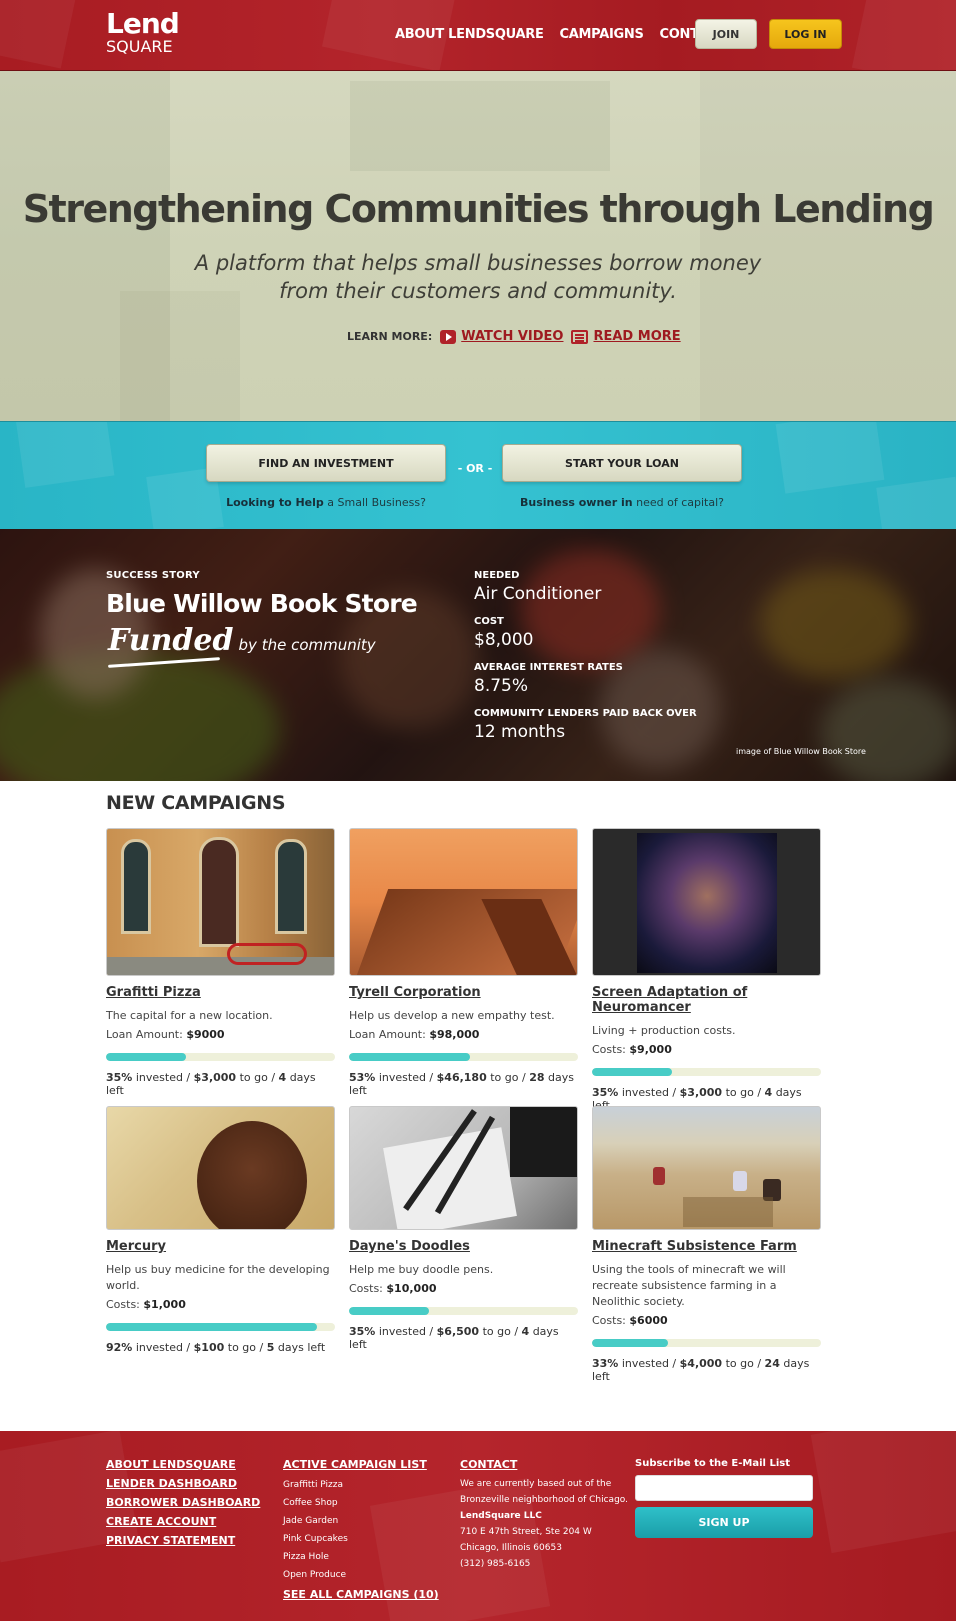  Describe the element at coordinates (262, 603) in the screenshot. I see `story-title: Blue Willow Book Store` at that location.